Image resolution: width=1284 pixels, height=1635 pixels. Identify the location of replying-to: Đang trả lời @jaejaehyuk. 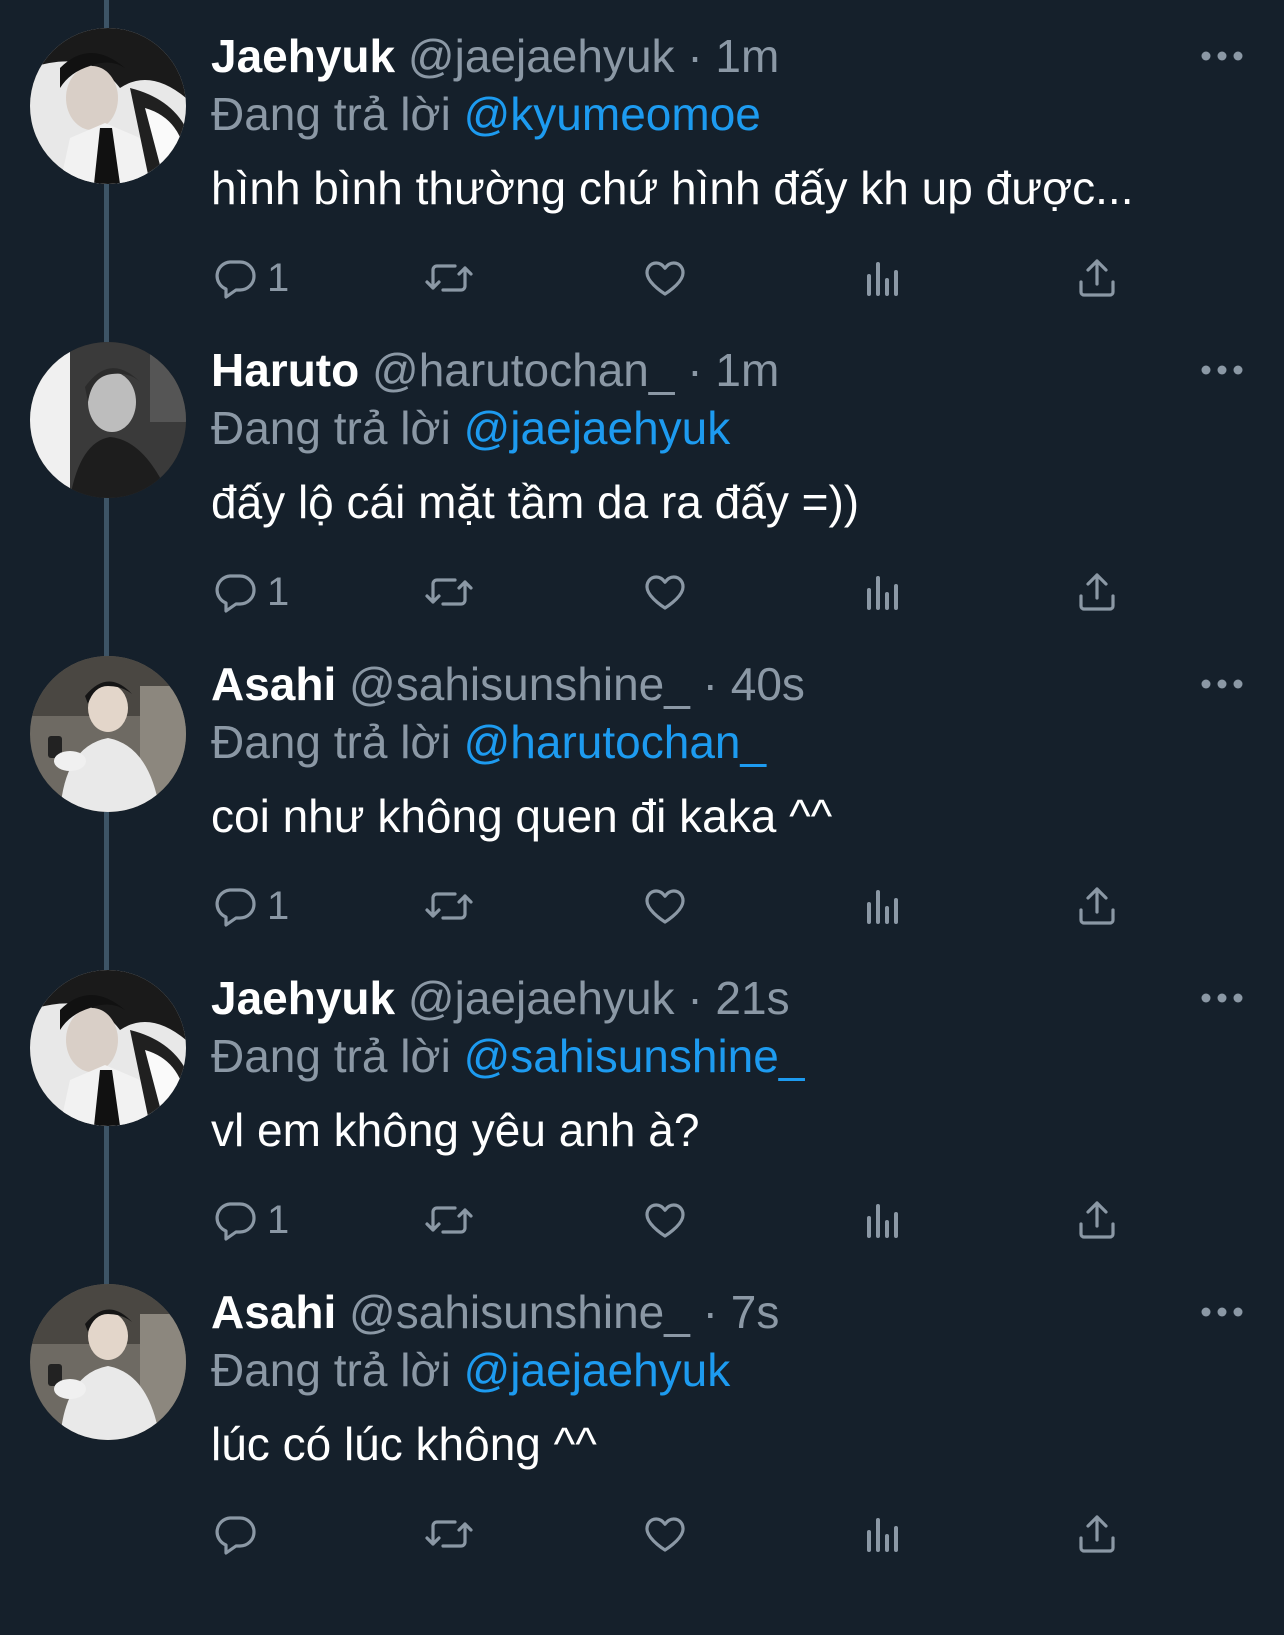
(470, 428).